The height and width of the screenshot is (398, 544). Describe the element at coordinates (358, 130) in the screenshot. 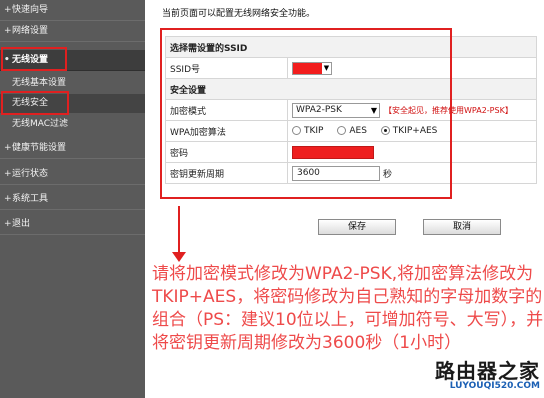

I see `radio-aes-label: AES` at that location.